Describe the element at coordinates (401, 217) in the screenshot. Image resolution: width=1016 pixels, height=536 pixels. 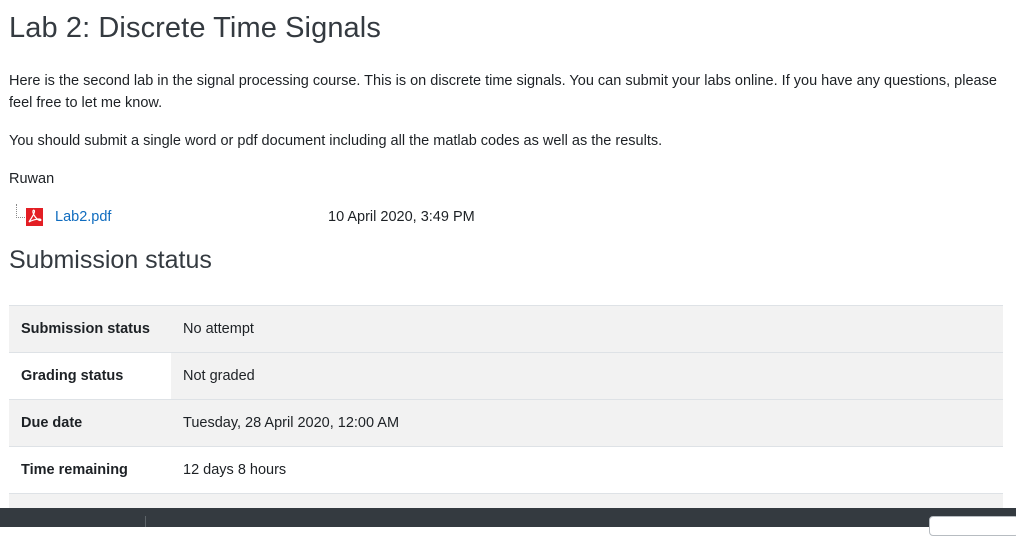
I see `attachment-date: 10 April 2020, 3:49 PM` at that location.